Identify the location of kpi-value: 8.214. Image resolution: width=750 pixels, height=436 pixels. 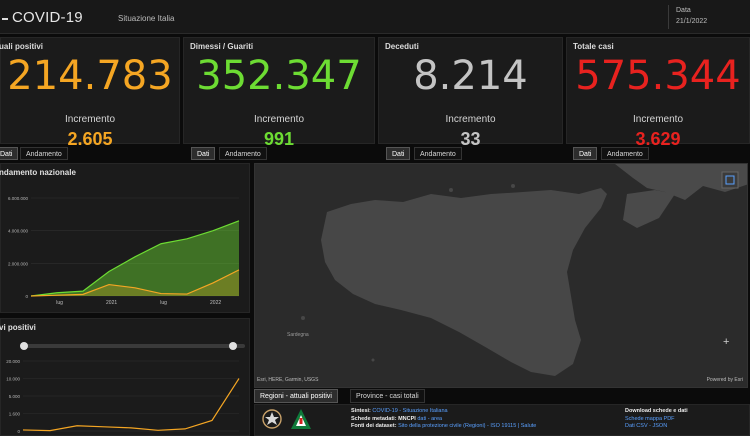
(470, 76).